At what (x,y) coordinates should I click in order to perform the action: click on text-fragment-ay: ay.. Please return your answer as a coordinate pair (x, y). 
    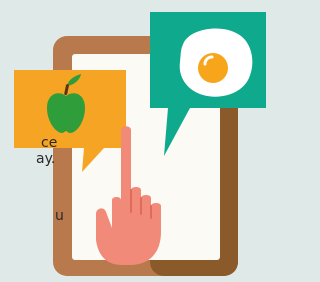
    Looking at the image, I should click on (46, 159).